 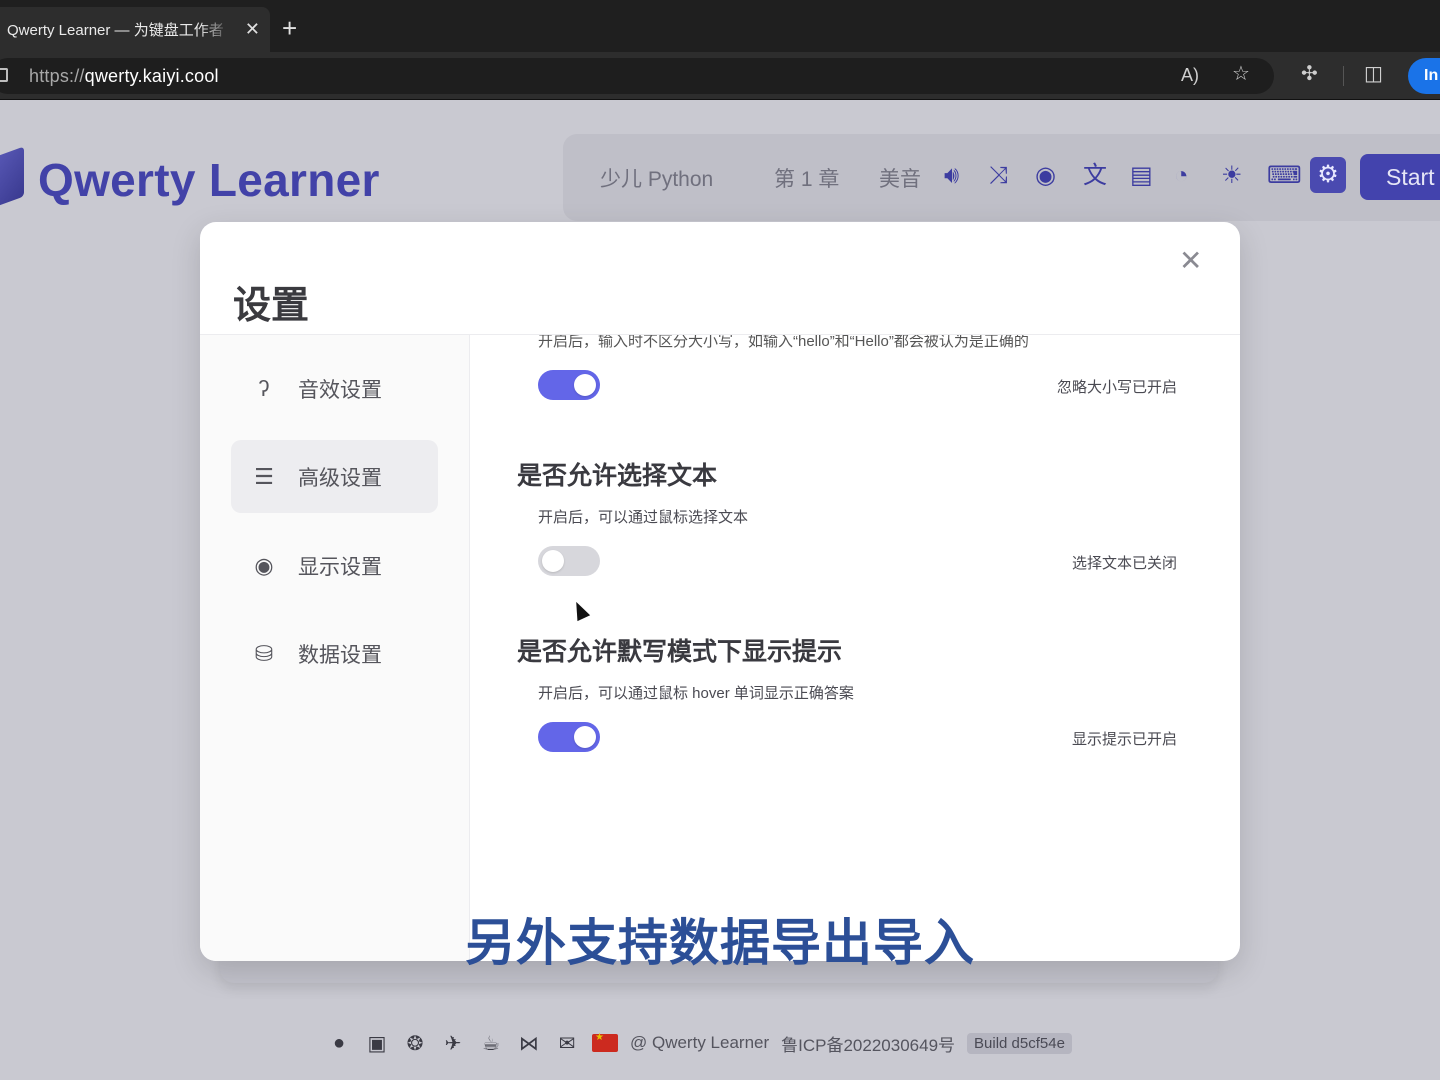 What do you see at coordinates (720, 26) in the screenshot?
I see `browser-tab-bar: Qwerty Learner — 为键盘工作者 ✕ +` at bounding box center [720, 26].